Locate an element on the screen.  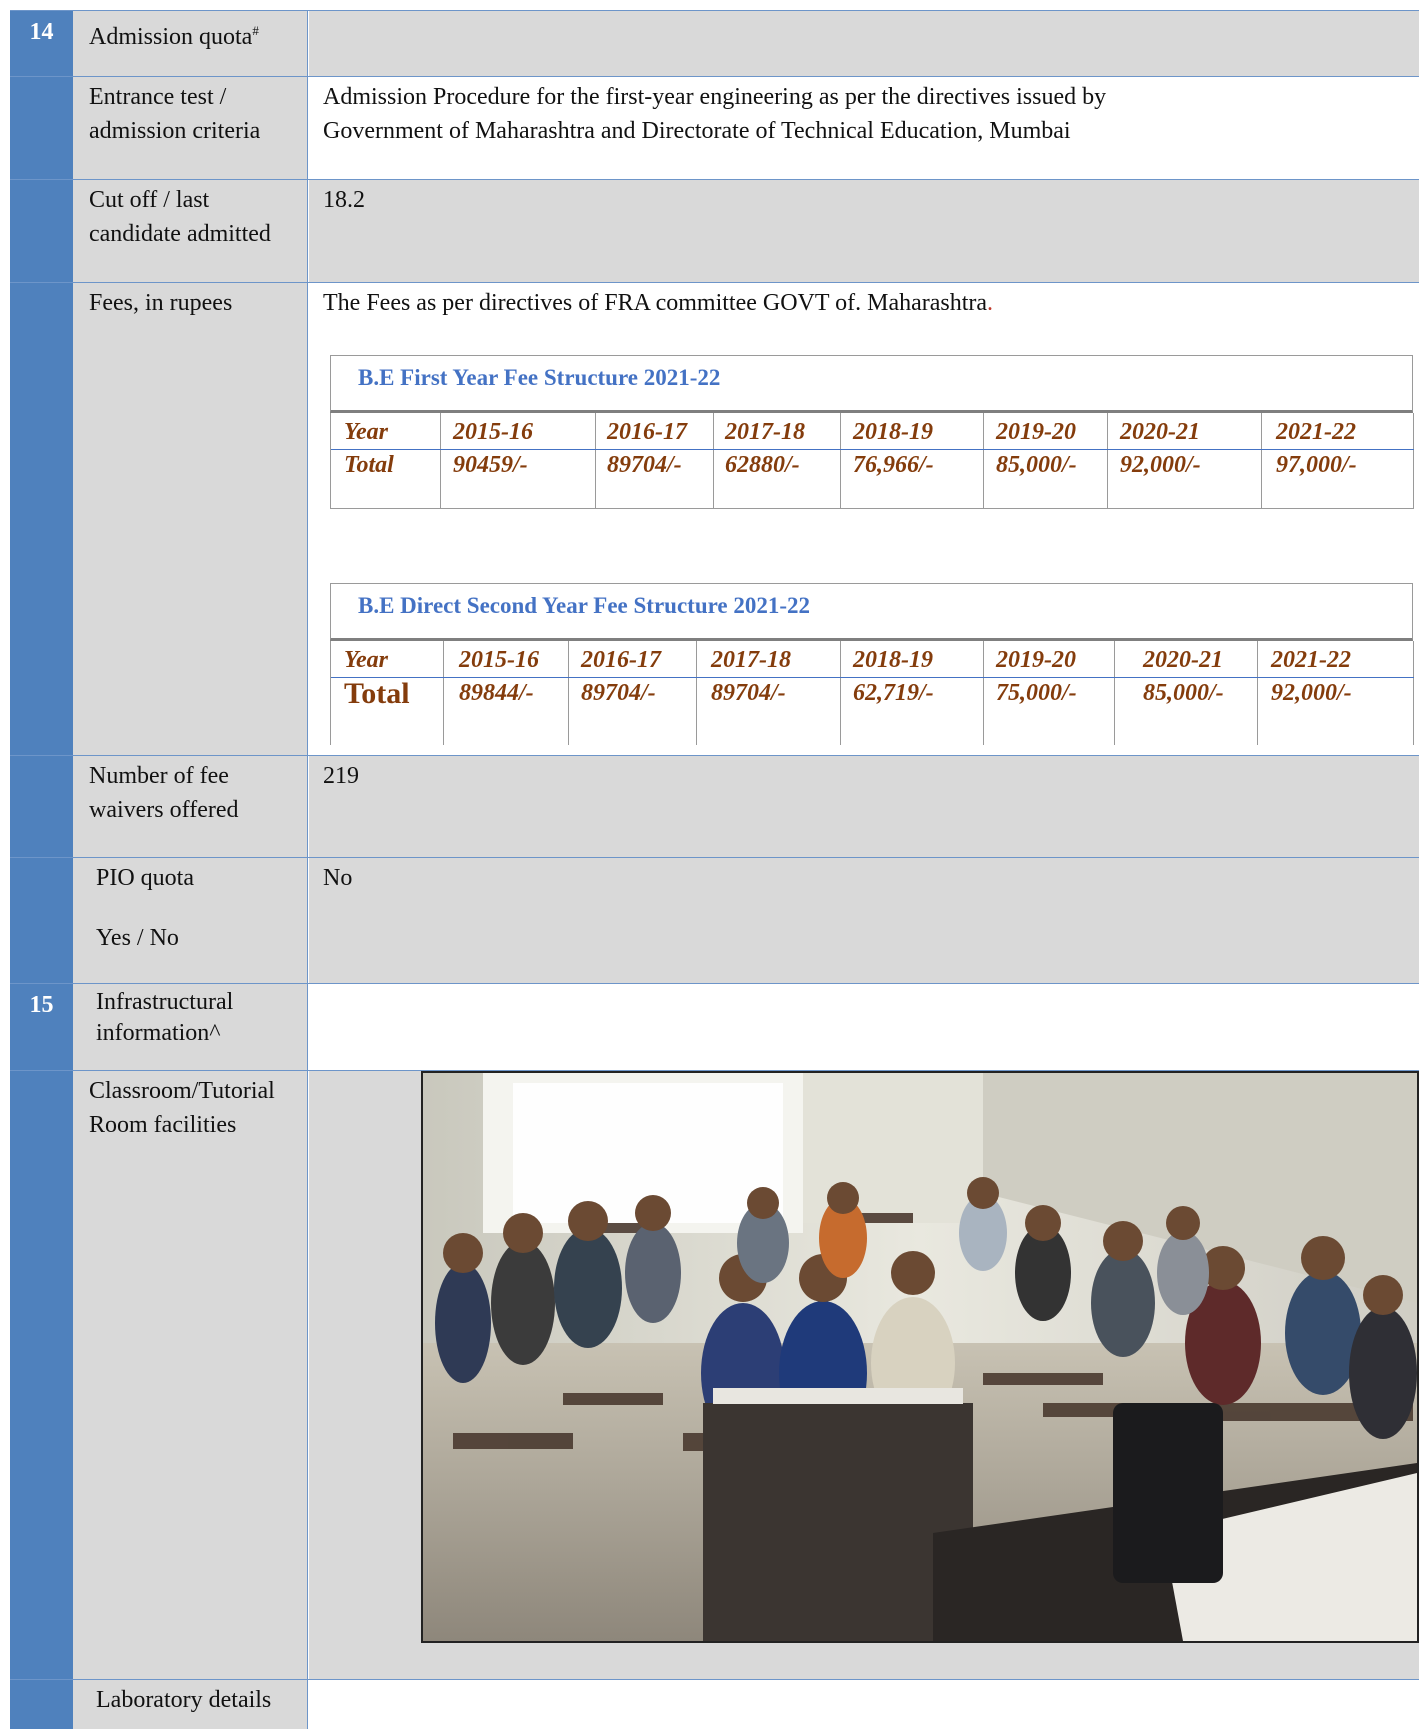
fee-total: 62,719/- is located at coordinates (893, 693).